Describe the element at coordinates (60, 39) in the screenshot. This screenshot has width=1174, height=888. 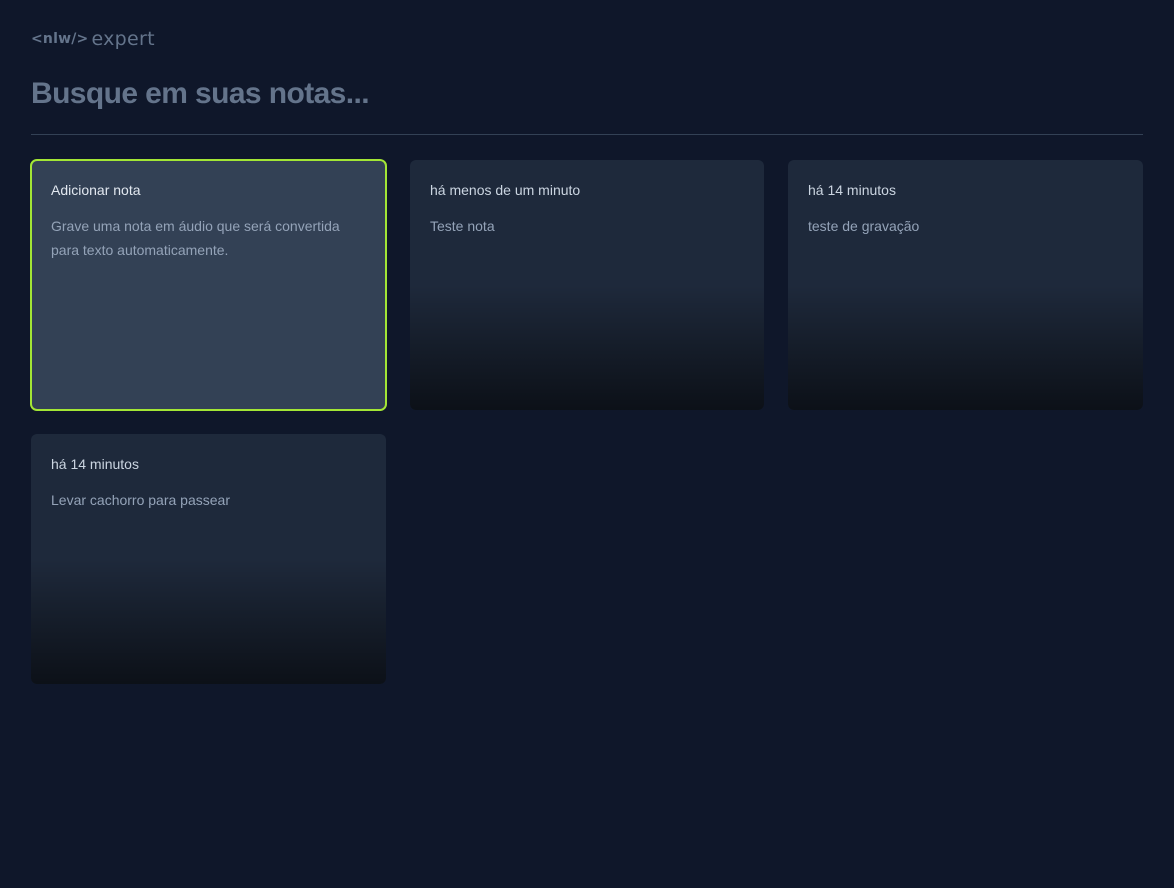
I see `logo-code-text: <nlw/>` at that location.